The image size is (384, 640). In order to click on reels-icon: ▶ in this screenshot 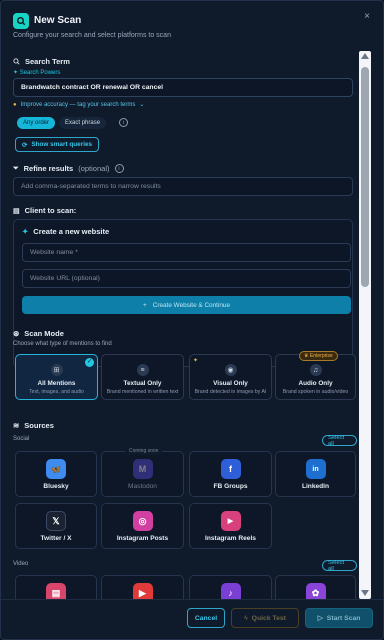, I will do `click(230, 521)`.